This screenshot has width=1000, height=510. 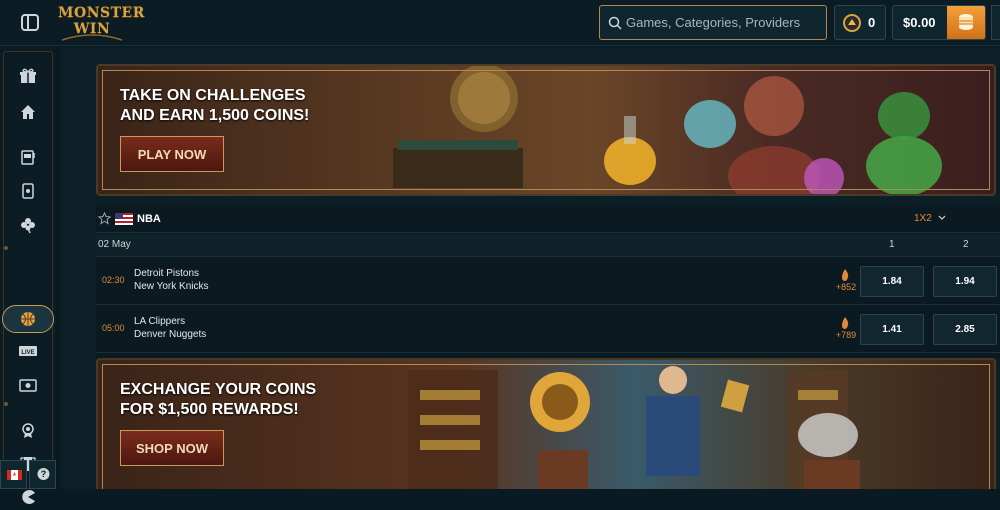 I want to click on sidebar-item-gift, so click(x=28, y=76).